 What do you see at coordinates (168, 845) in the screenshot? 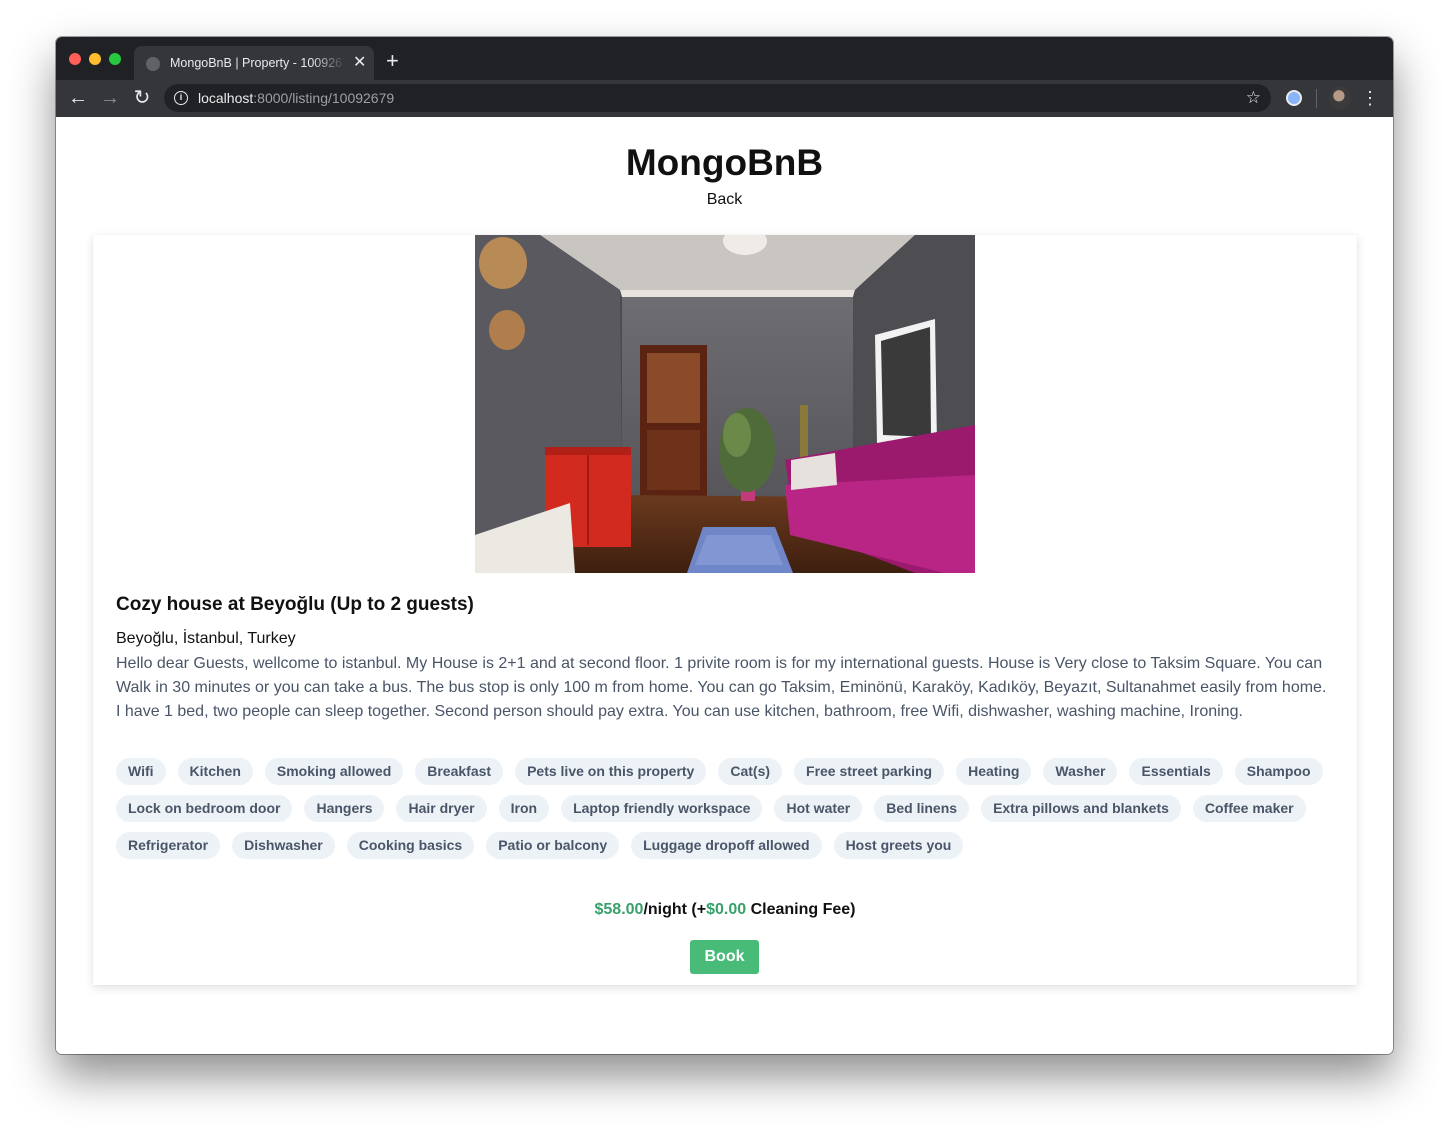
I see `amenity-tag: Refrigerator` at bounding box center [168, 845].